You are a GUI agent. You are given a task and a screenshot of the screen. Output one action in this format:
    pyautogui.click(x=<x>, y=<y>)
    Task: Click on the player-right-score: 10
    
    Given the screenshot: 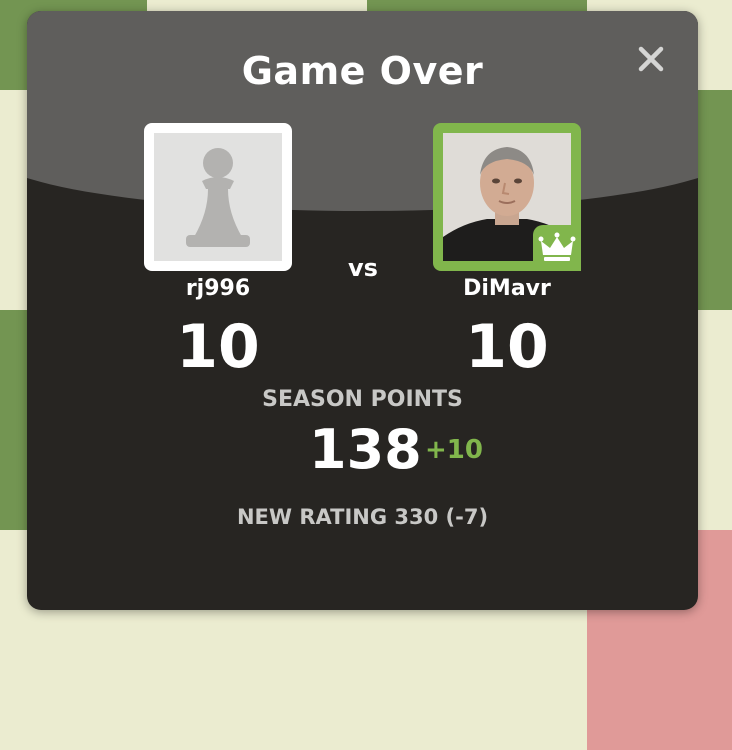 What is the action you would take?
    pyautogui.click(x=507, y=347)
    